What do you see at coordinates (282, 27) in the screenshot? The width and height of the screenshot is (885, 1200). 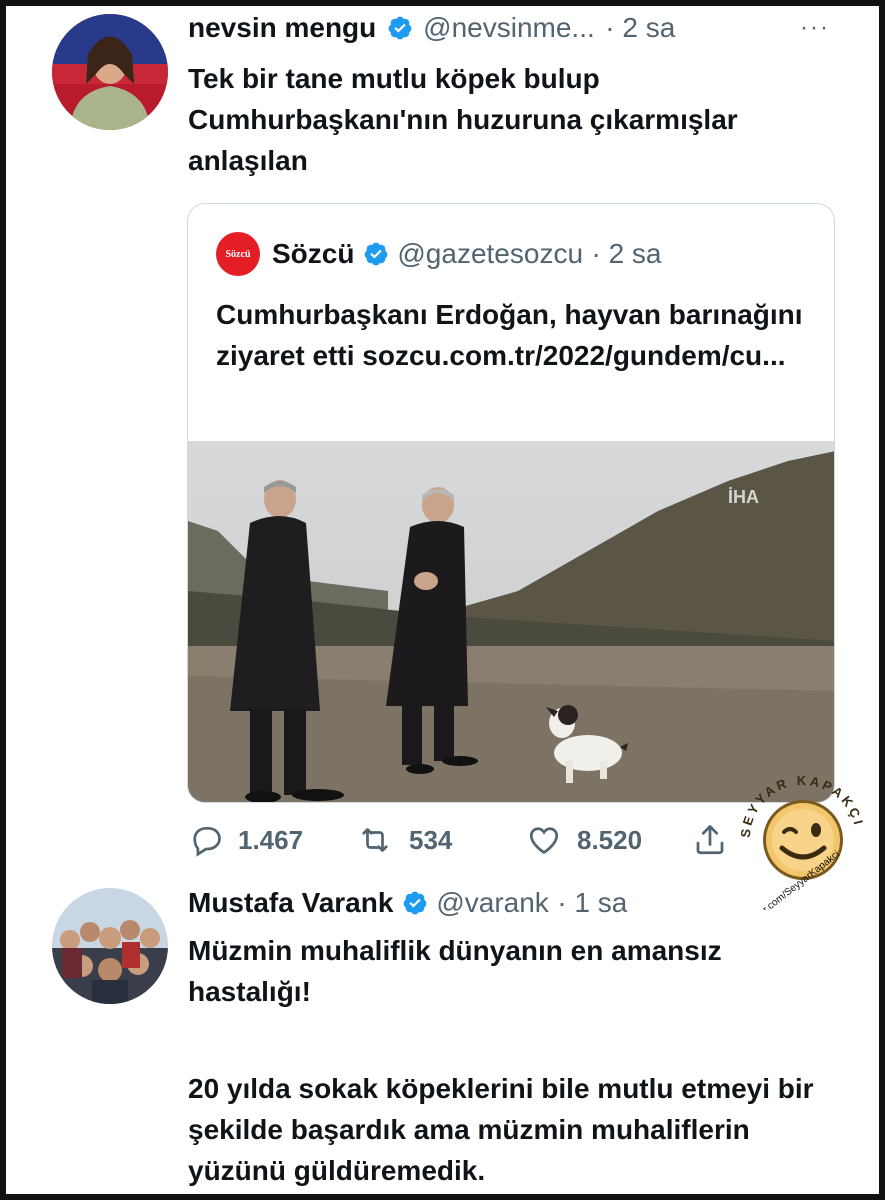 I see `author-name: nevsin mengu` at bounding box center [282, 27].